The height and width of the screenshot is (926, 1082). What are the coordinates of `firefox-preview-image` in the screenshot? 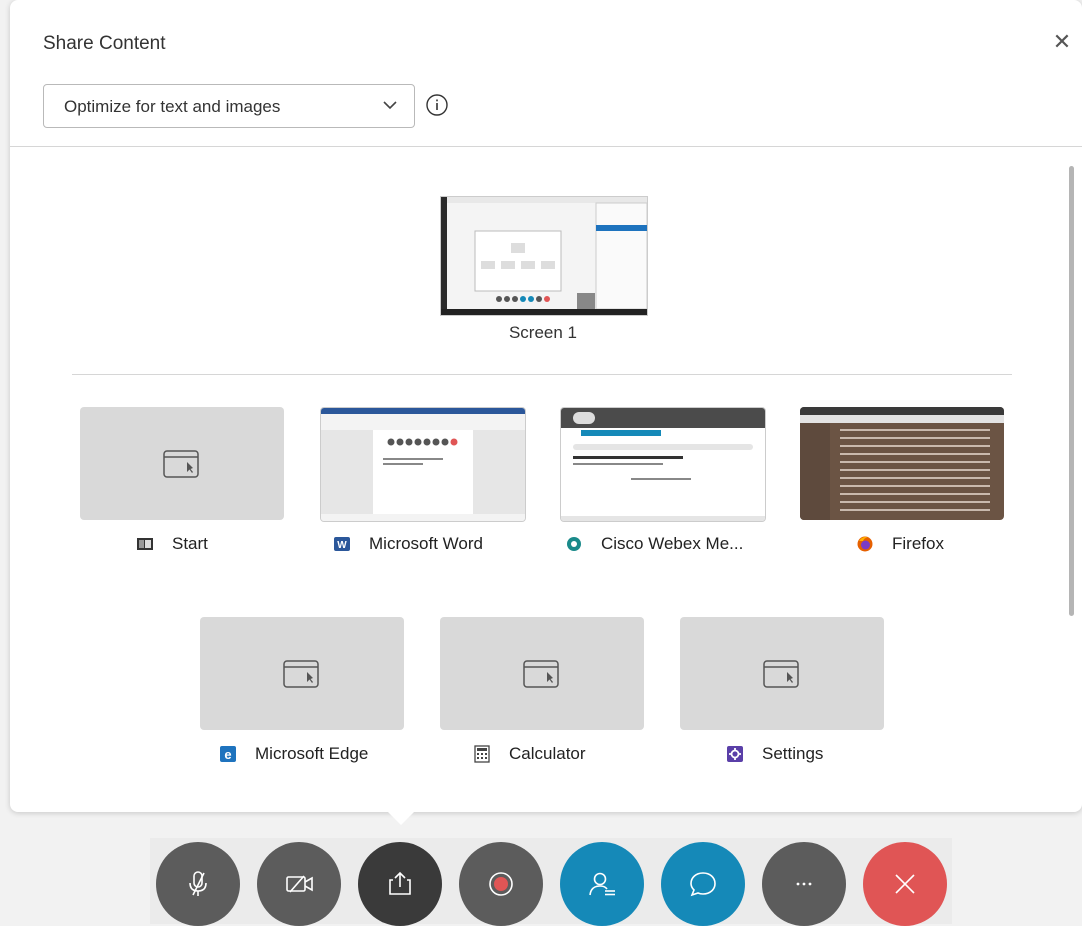 It's located at (902, 463).